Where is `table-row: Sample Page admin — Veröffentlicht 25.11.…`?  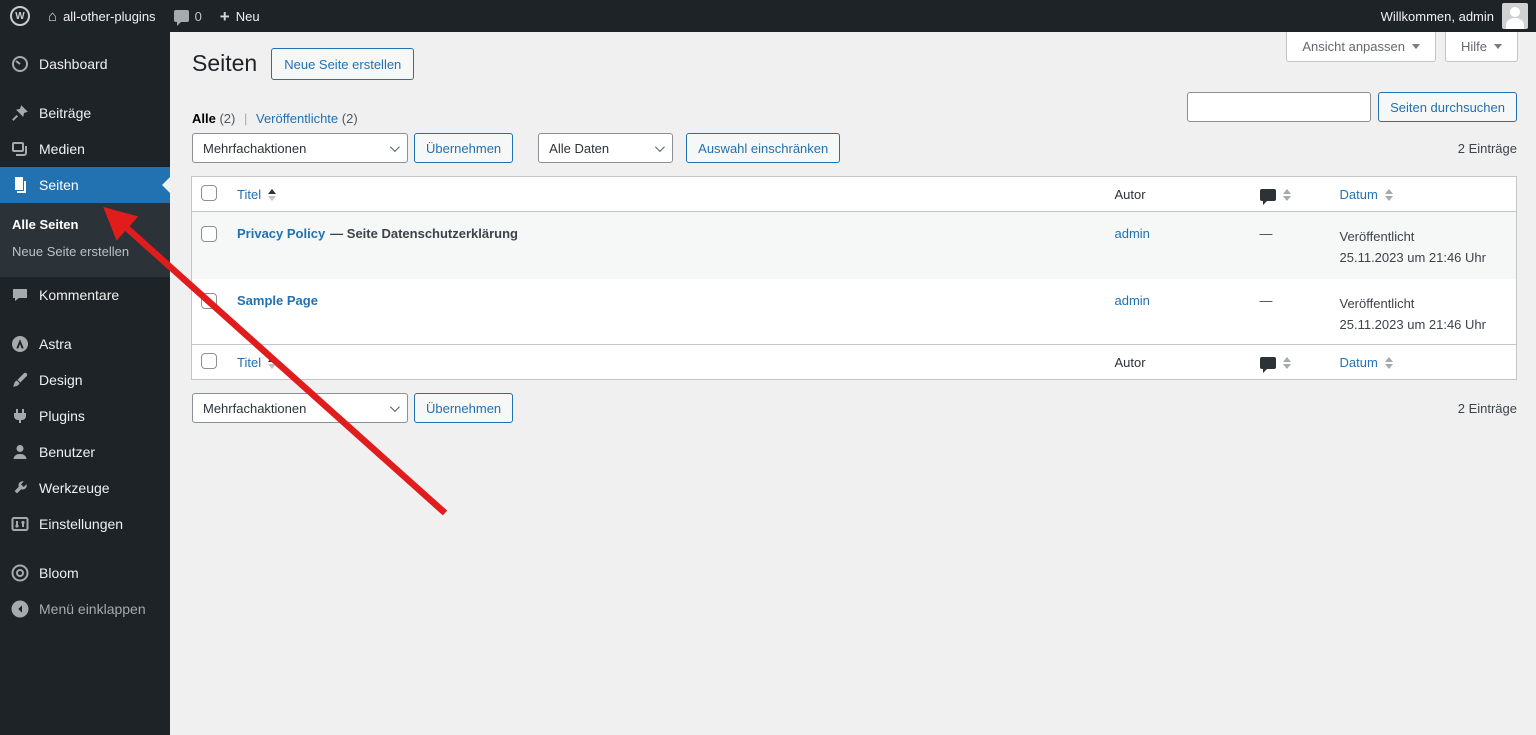 table-row: Sample Page admin — Veröffentlicht 25.11.… is located at coordinates (854, 312).